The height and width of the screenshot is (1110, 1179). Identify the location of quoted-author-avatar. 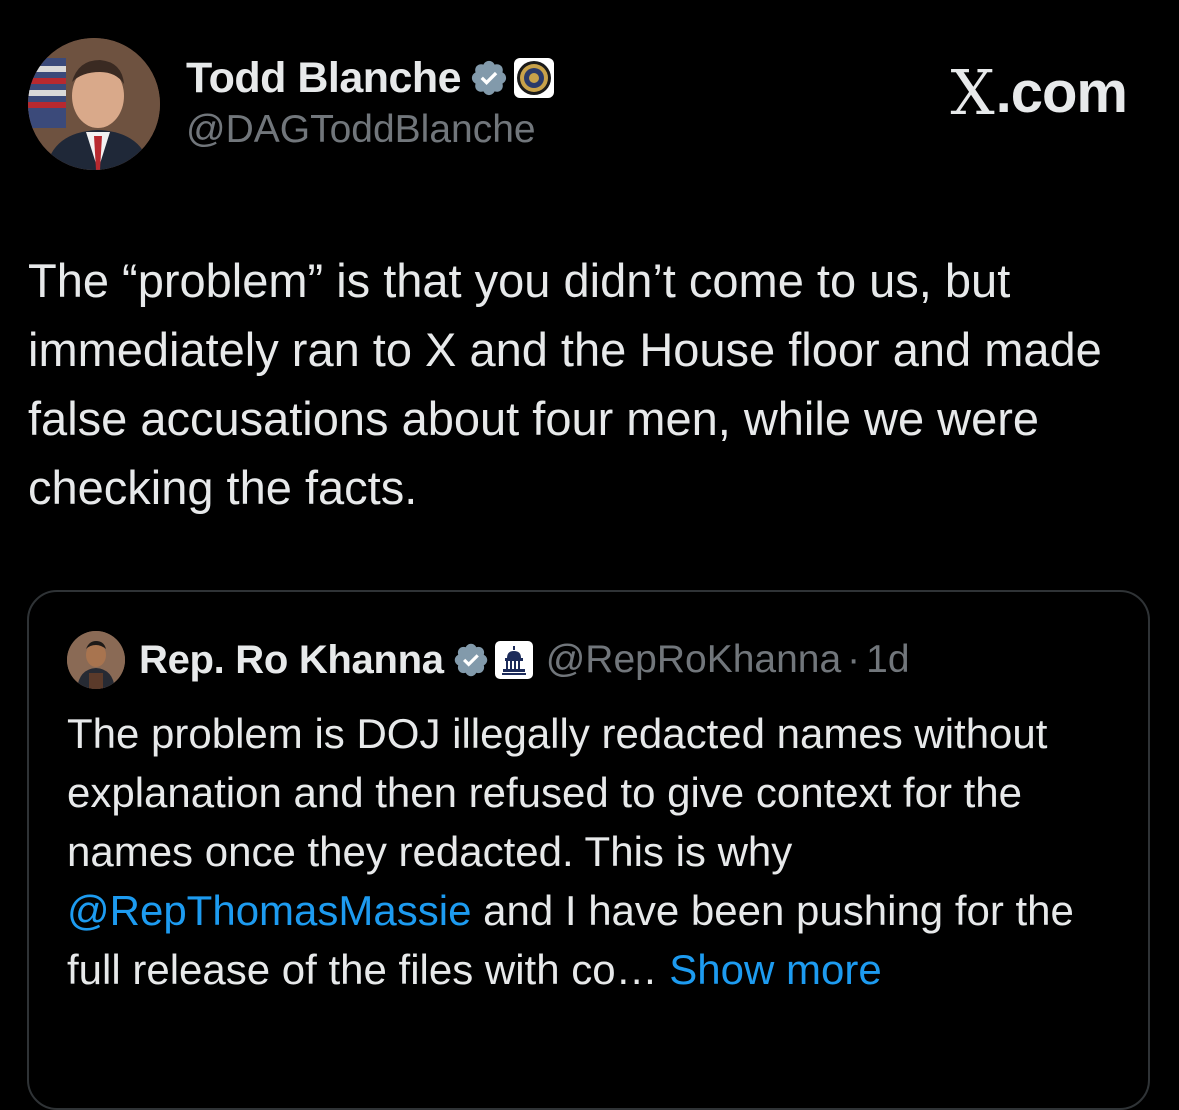
(96, 660).